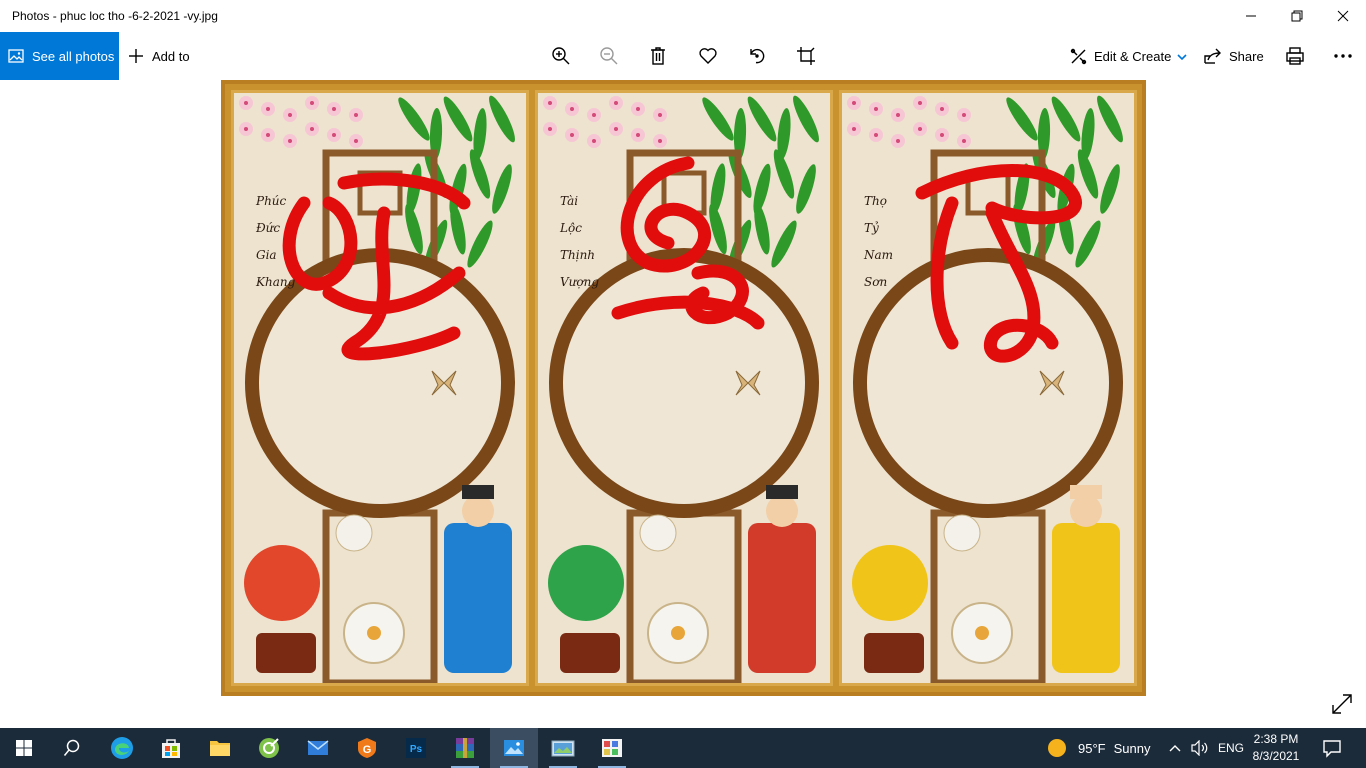 The width and height of the screenshot is (1366, 768). Describe the element at coordinates (1234, 56) in the screenshot. I see `share-button: Share` at that location.